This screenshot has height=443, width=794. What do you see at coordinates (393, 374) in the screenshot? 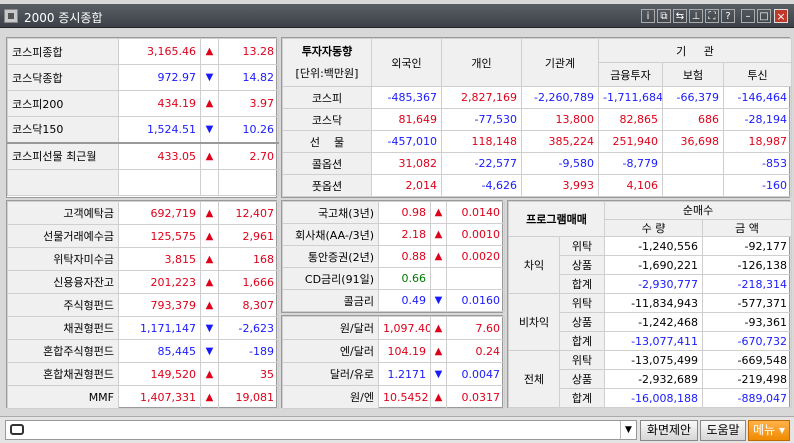
I see `fx-row: 달러/유로 1.2171 ▼ 0.0047` at bounding box center [393, 374].